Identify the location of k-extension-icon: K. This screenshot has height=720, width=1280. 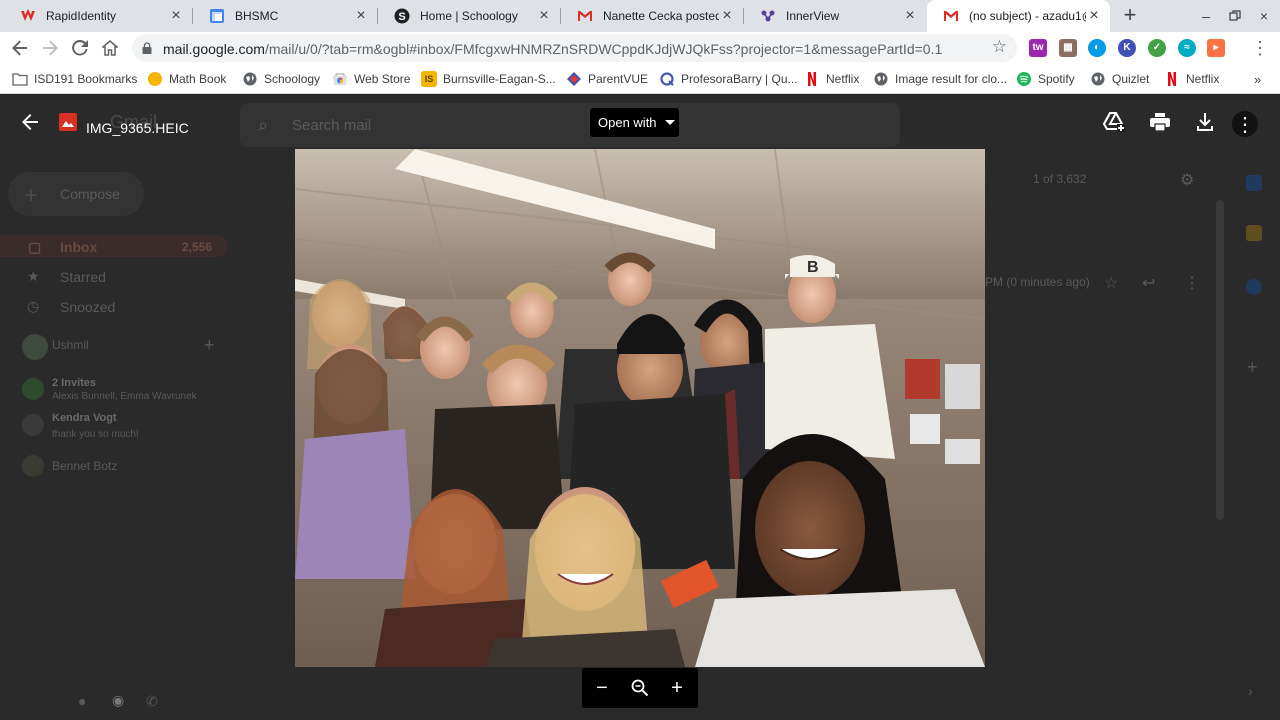
(1127, 48).